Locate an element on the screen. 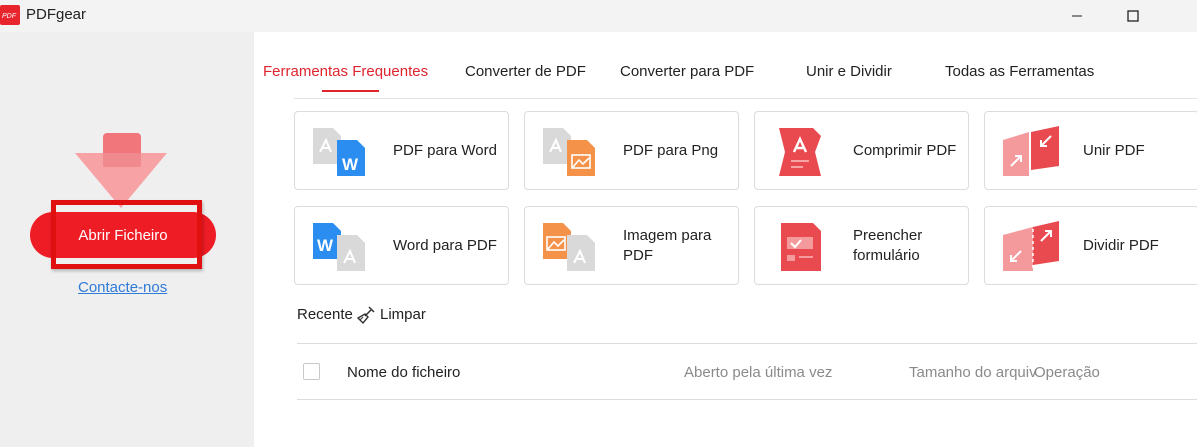 This screenshot has height=447, width=1197. open-file-button: Abrir Ficheiro is located at coordinates (123, 235).